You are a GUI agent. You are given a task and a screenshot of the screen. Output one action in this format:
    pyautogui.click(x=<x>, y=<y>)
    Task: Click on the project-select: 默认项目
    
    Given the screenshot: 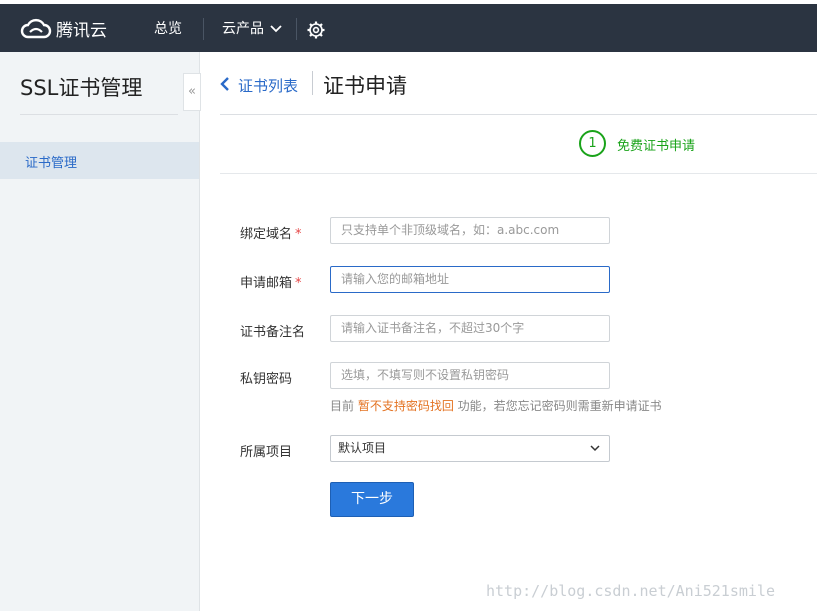 What is the action you would take?
    pyautogui.click(x=470, y=448)
    